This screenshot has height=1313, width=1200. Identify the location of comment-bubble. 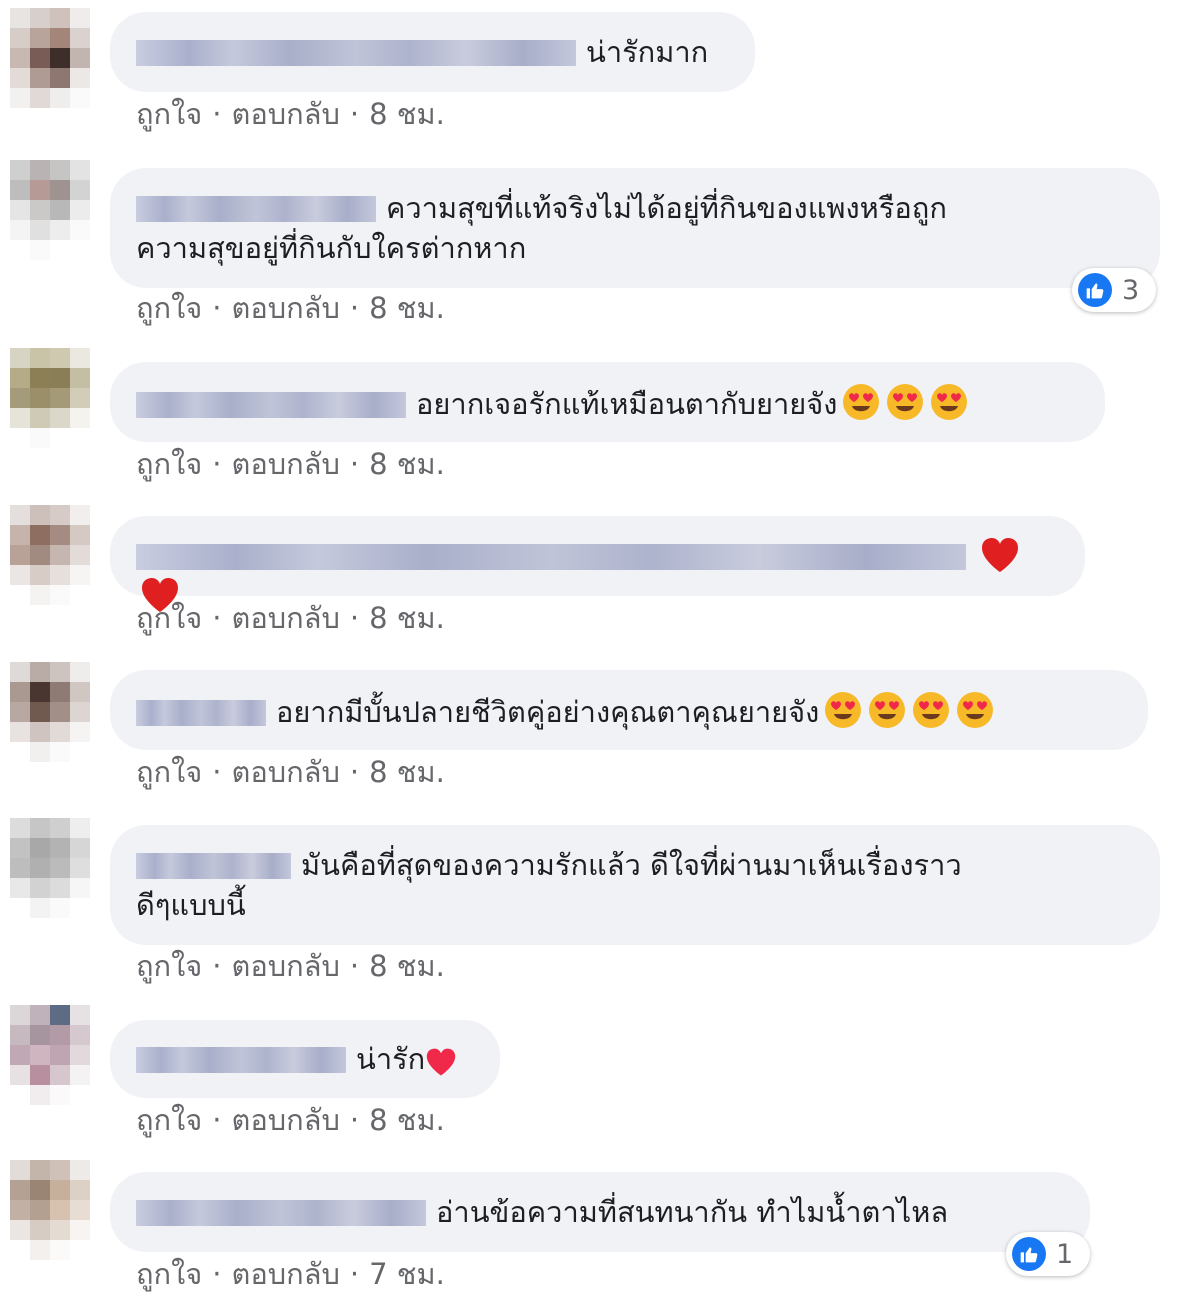
(597, 564).